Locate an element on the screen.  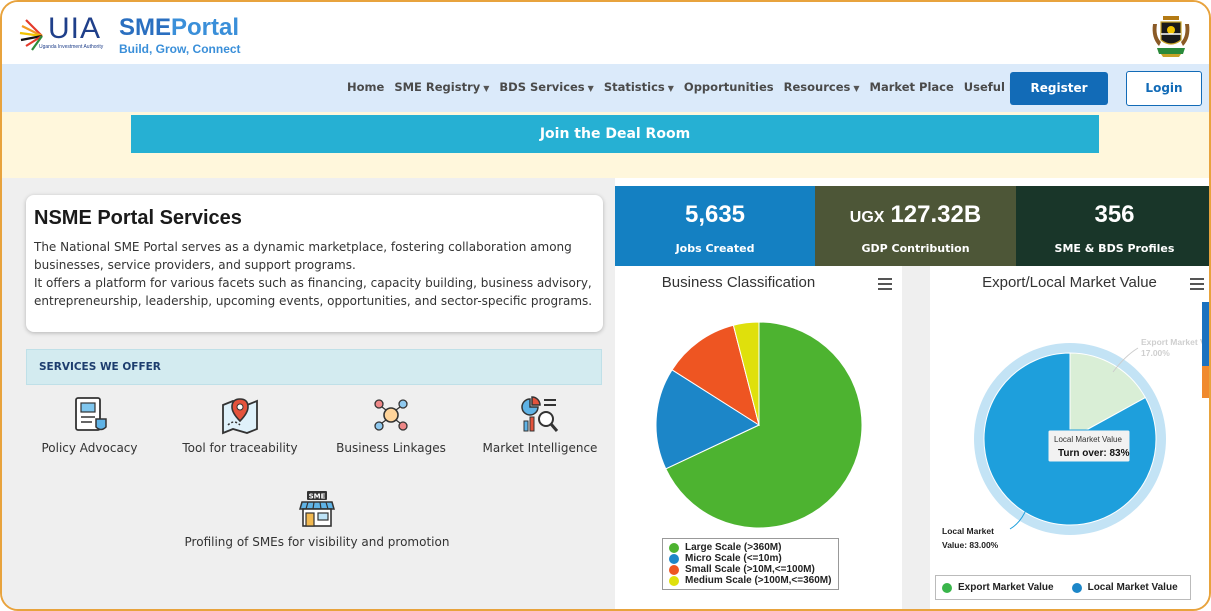
nav-item-home: Home is located at coordinates (365, 87).